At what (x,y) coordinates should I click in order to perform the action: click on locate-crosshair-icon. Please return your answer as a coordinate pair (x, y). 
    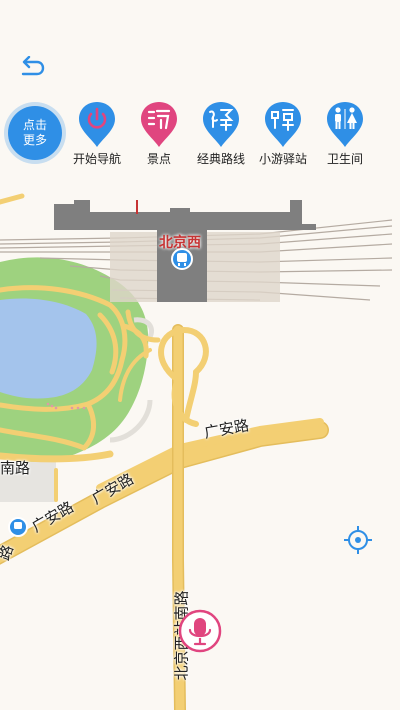
    Looking at the image, I should click on (358, 540).